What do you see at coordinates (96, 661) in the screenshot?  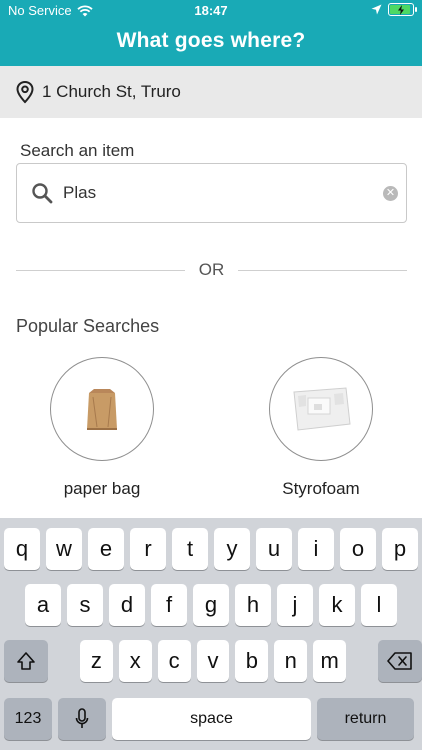 I see `key-z: z` at bounding box center [96, 661].